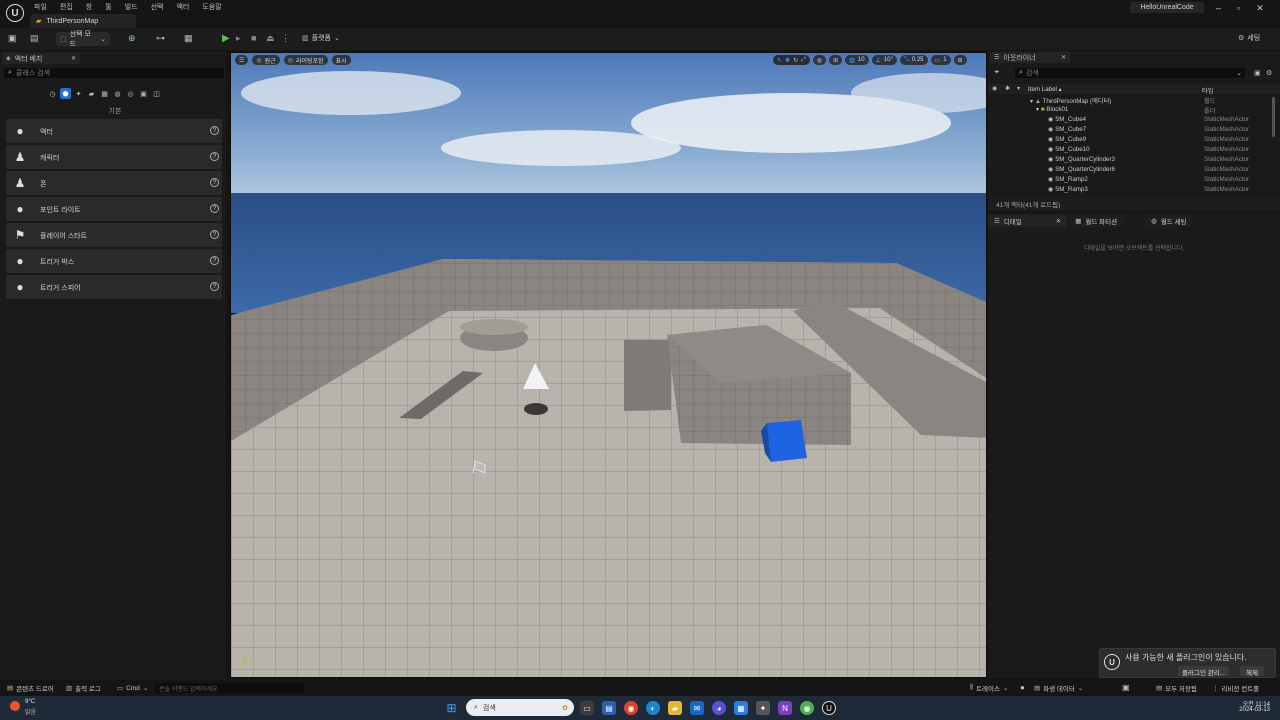 Image resolution: width=1280 pixels, height=720 pixels. What do you see at coordinates (160, 38) in the screenshot?
I see `blueprint-icon: ⊶` at bounding box center [160, 38].